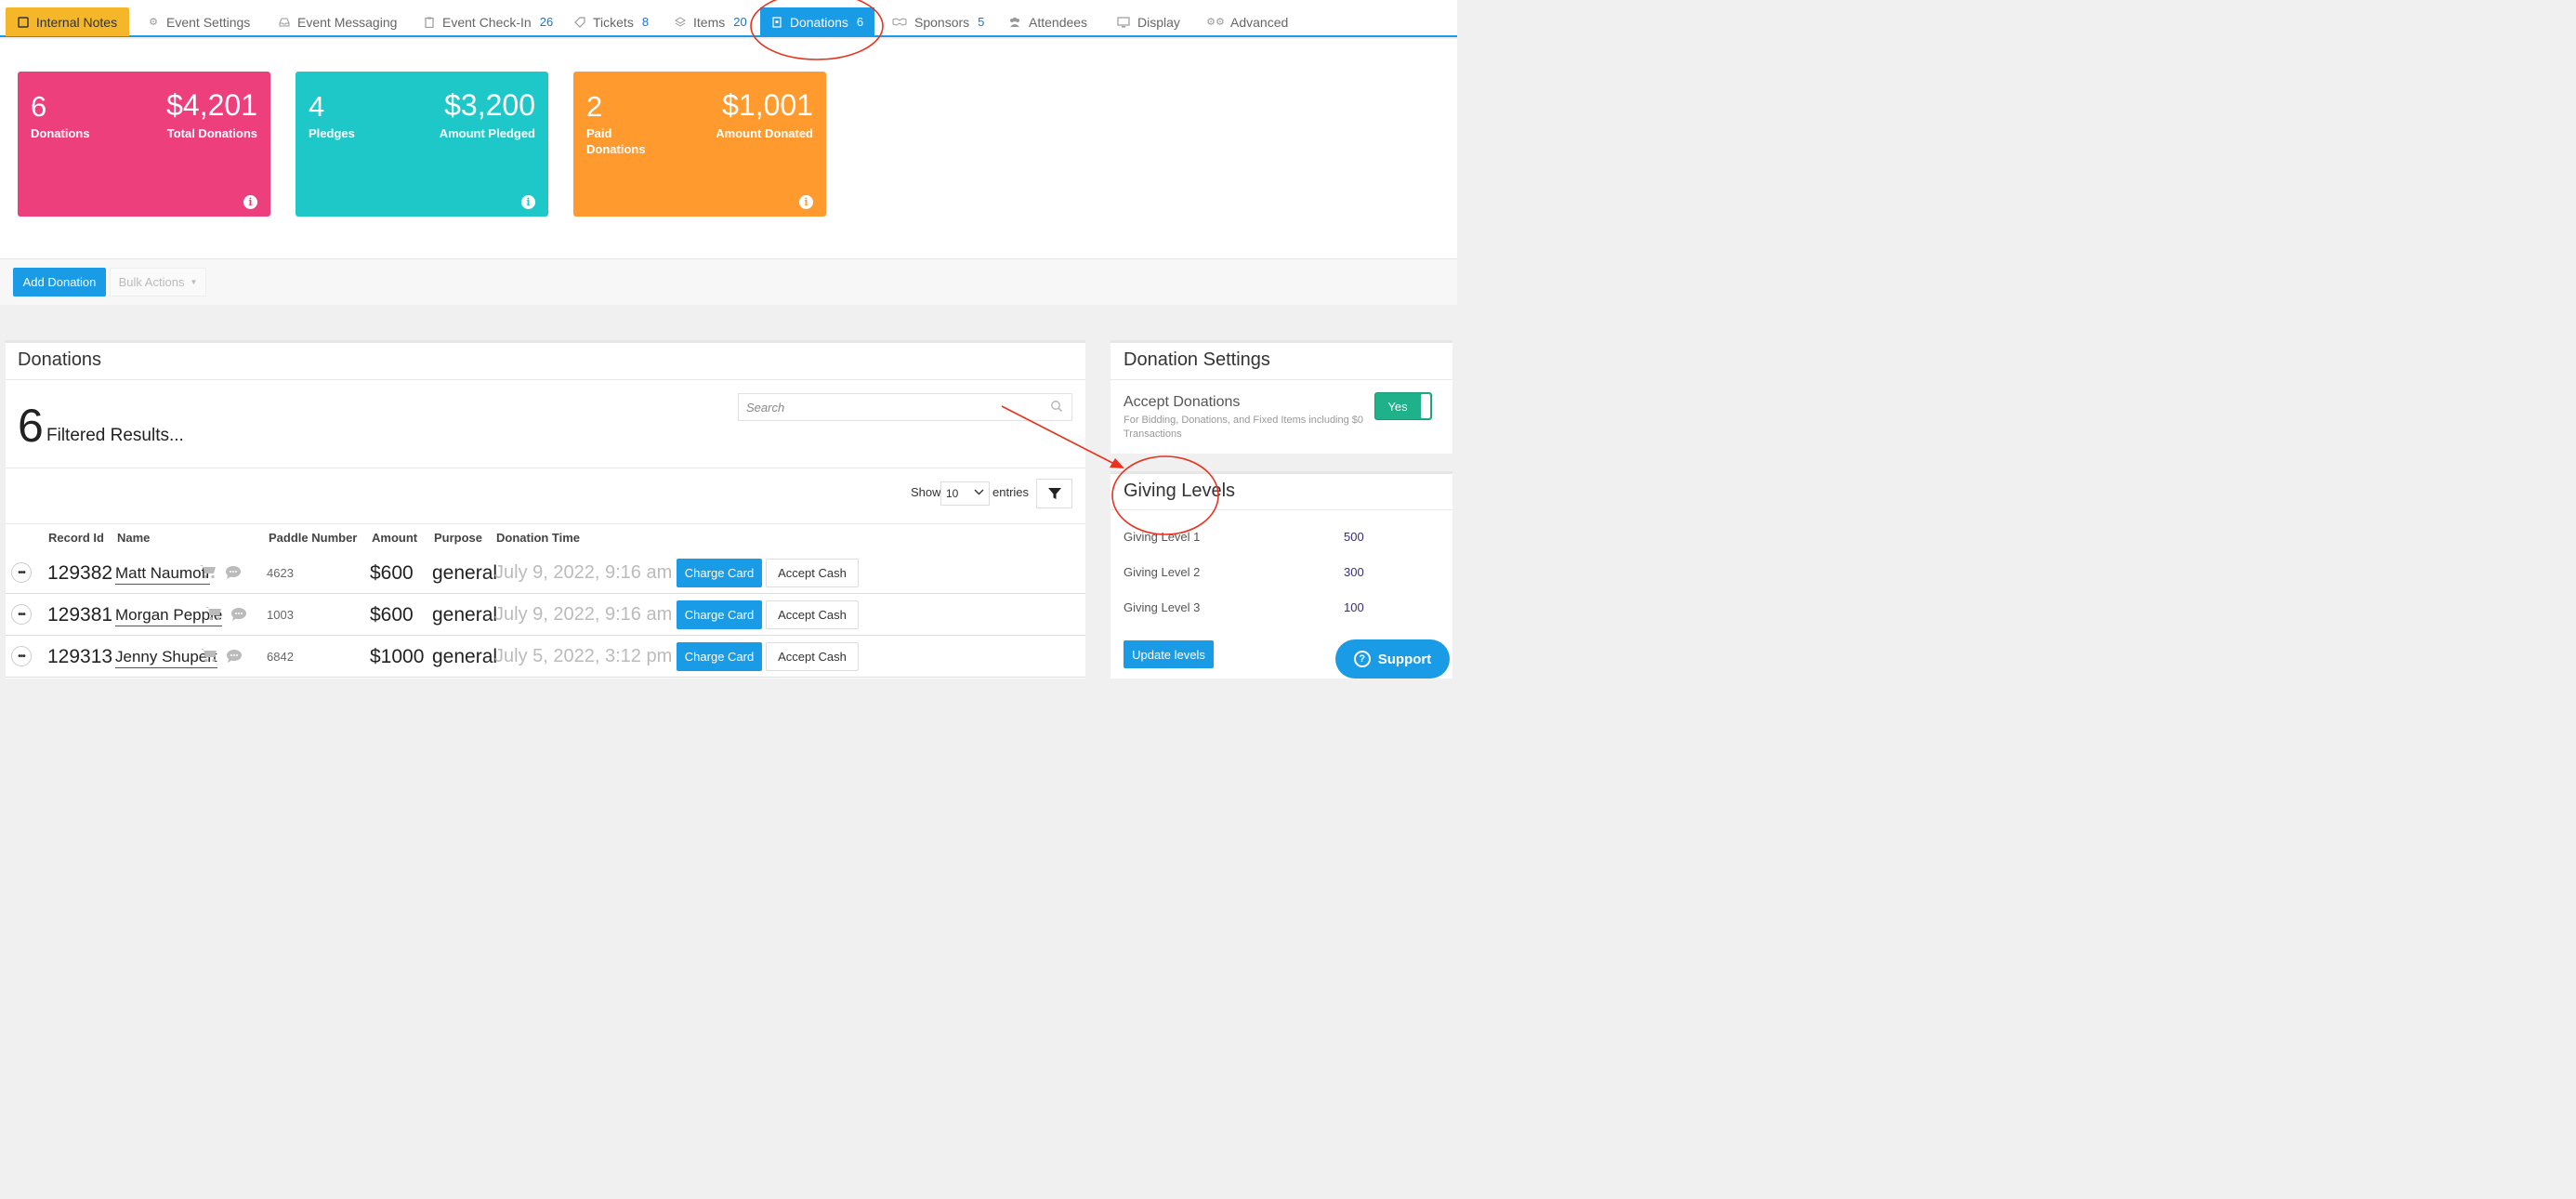 The image size is (2576, 1199). I want to click on bulk-actions-dropdown: Bulk Actions ▼, so click(158, 282).